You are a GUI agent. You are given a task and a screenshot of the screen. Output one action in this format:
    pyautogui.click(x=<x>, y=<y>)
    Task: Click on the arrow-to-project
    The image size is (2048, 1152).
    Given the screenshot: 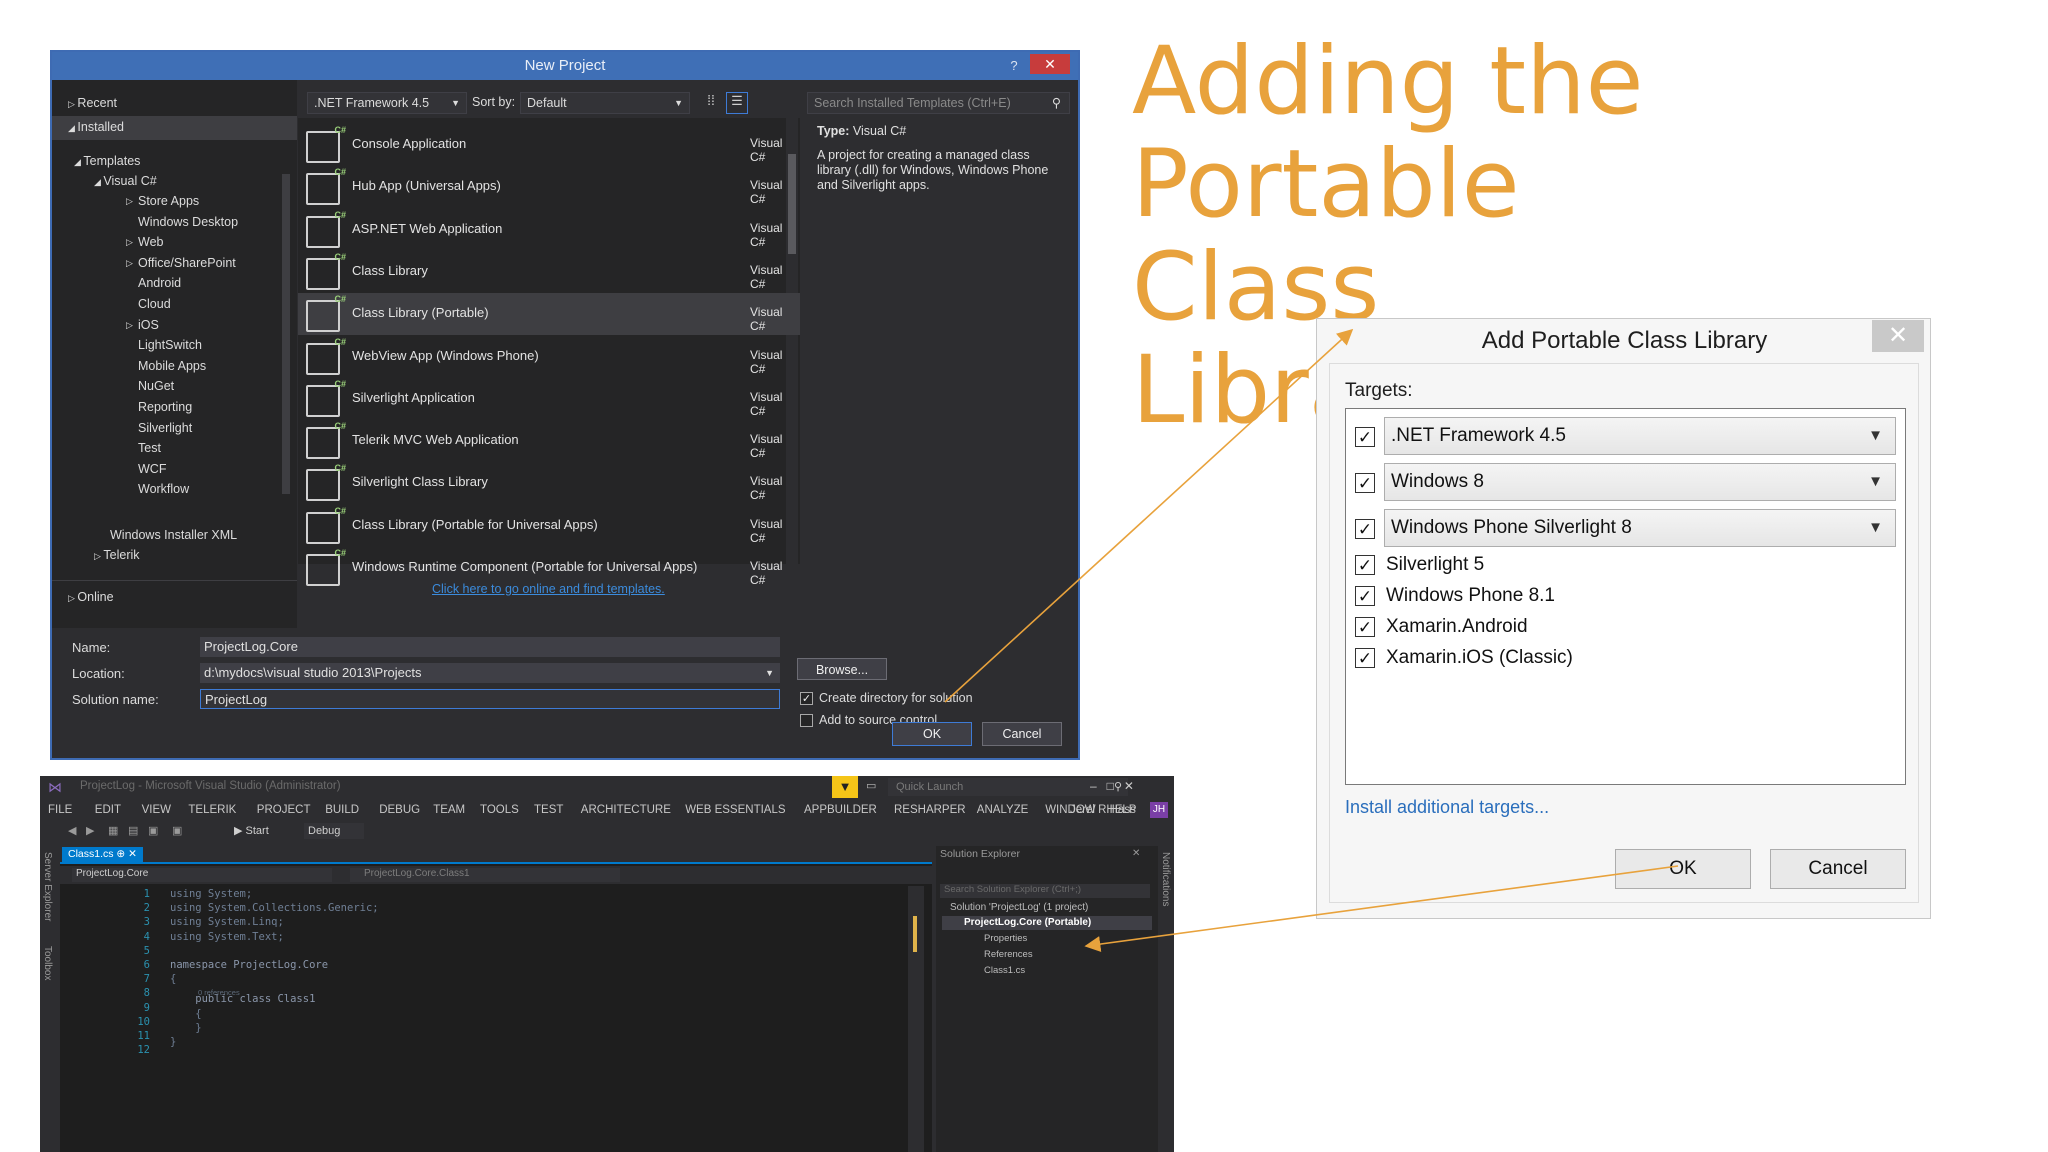 What is the action you would take?
    pyautogui.click(x=1381, y=908)
    